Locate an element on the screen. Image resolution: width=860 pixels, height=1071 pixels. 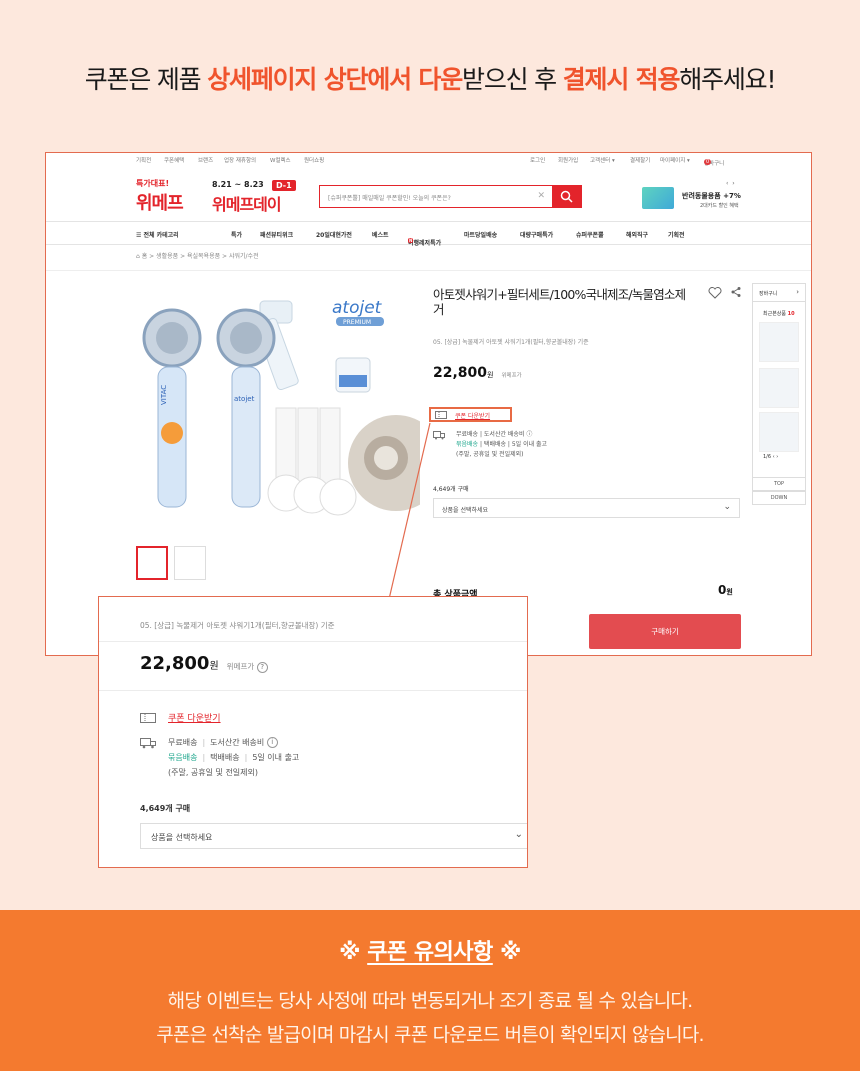
courier-shipping: 택배배송 is located at coordinates (225, 757).